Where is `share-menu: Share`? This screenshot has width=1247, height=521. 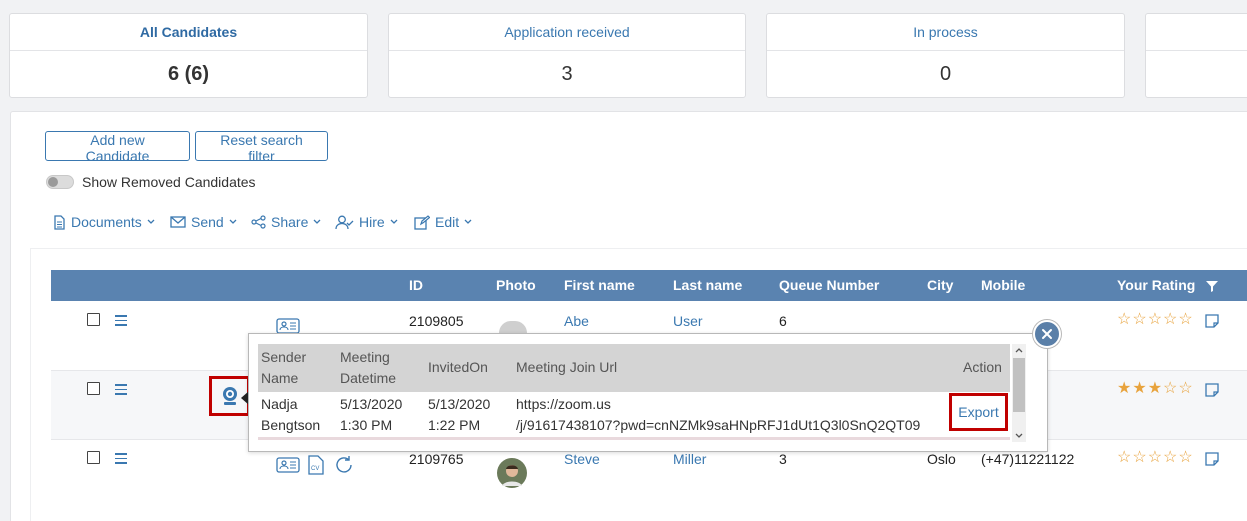
share-menu: Share is located at coordinates (286, 222).